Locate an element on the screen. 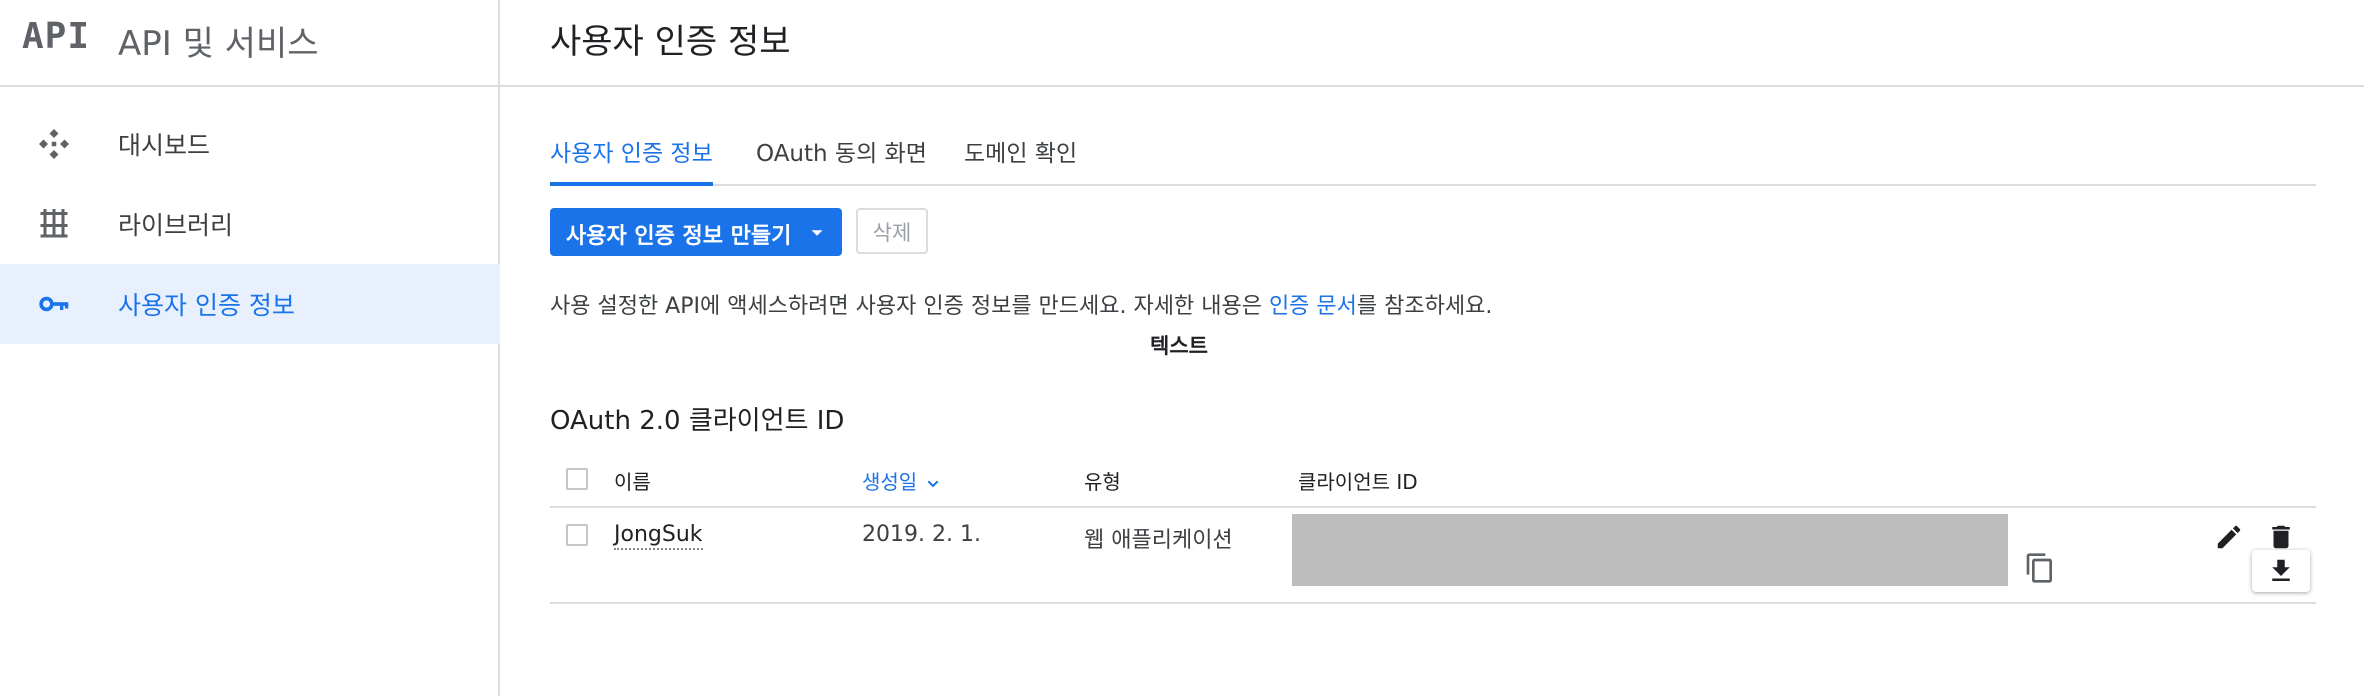  column-client-id-header: 클라이언트 ID is located at coordinates (1358, 482).